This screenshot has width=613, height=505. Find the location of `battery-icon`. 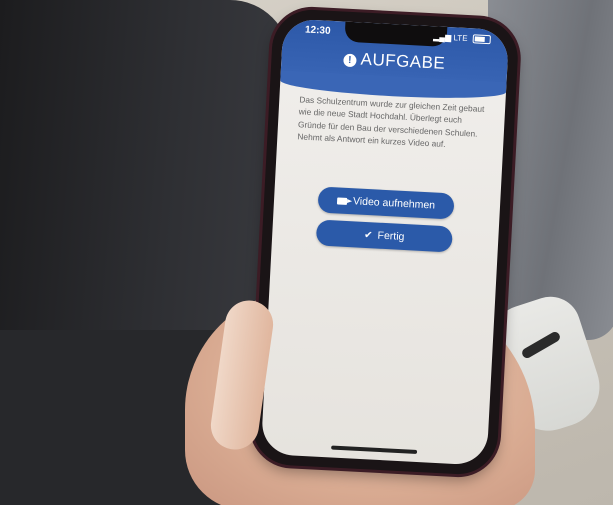

battery-icon is located at coordinates (481, 39).